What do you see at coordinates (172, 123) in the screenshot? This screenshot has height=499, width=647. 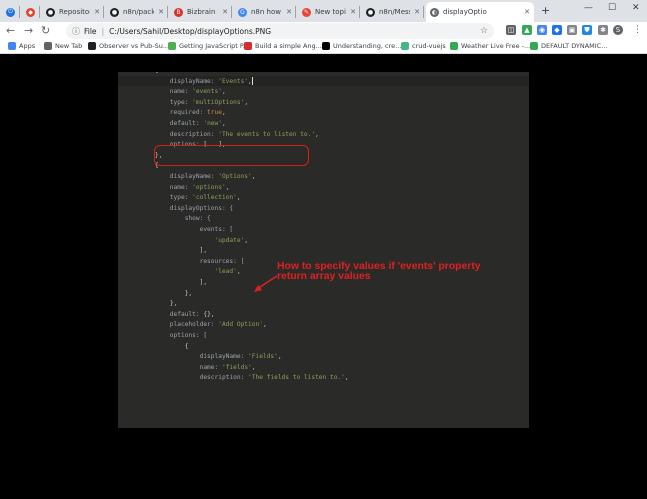 I see `code-token: default:` at bounding box center [172, 123].